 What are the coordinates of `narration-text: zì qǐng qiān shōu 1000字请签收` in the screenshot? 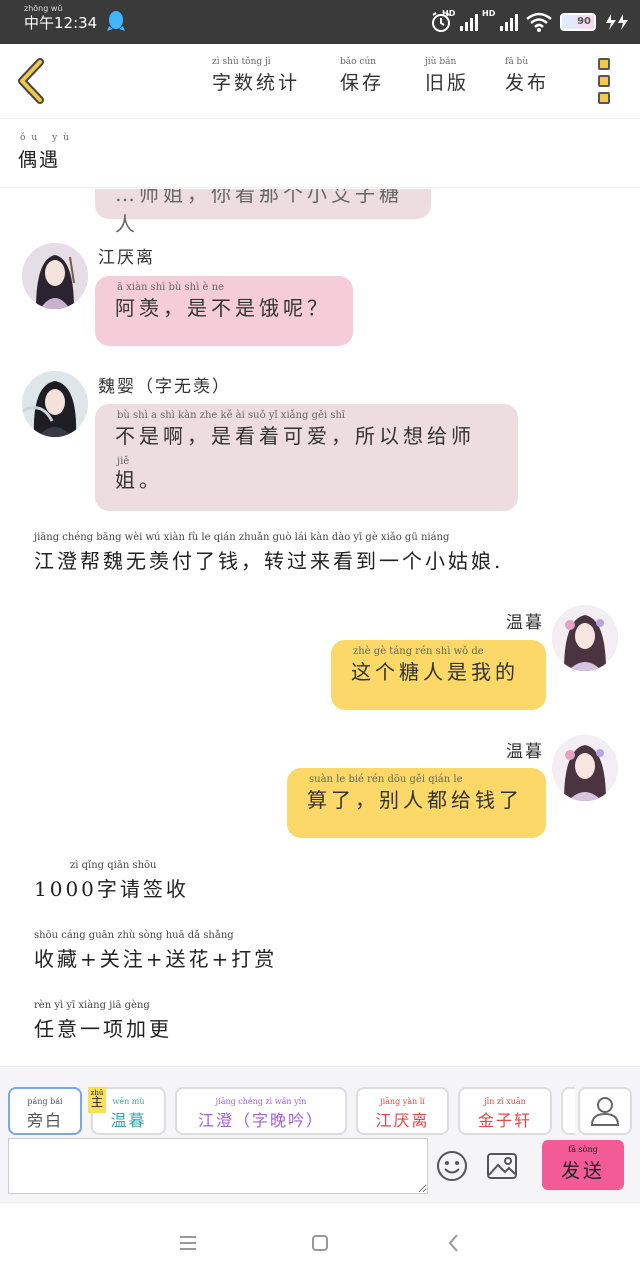 It's located at (111, 880).